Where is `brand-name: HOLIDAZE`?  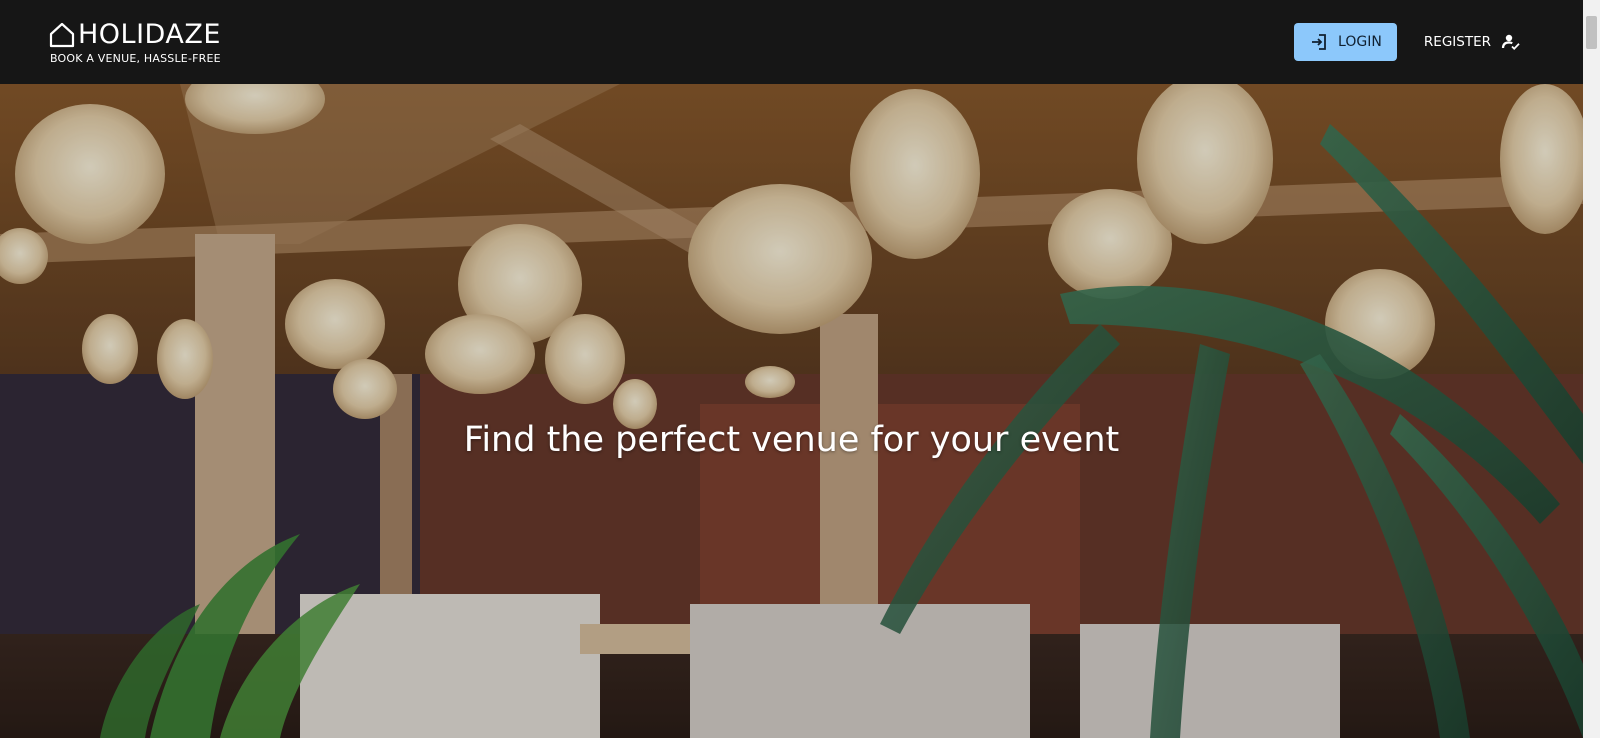 brand-name: HOLIDAZE is located at coordinates (149, 34).